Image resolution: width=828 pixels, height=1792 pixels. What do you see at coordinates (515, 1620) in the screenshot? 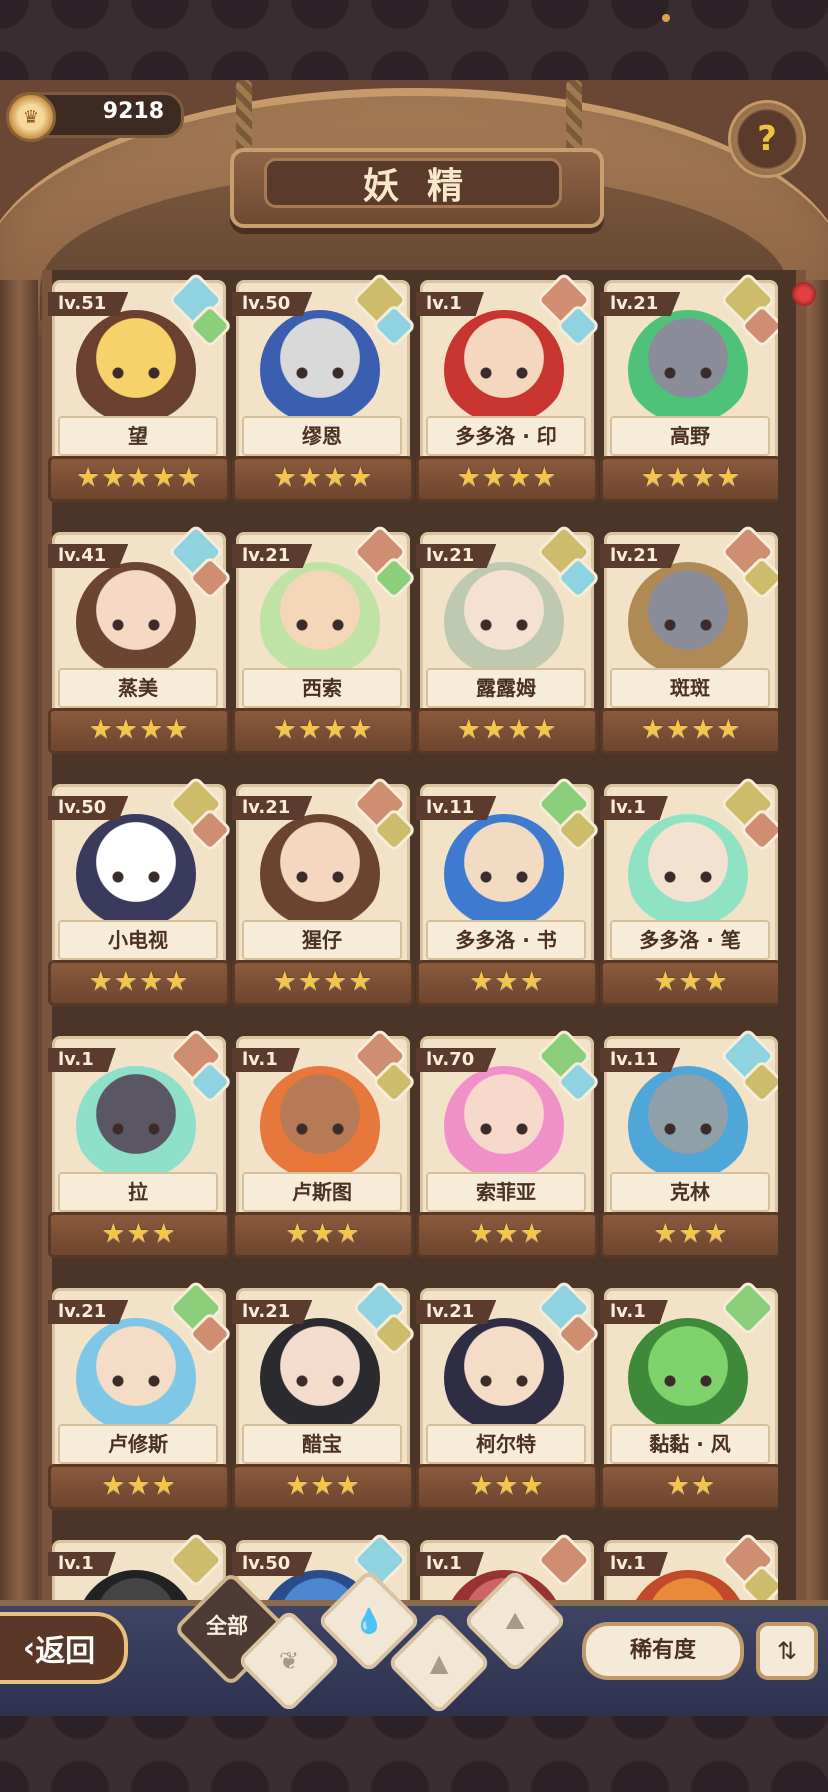
I see `mountain-icon: ⛰` at bounding box center [515, 1620].